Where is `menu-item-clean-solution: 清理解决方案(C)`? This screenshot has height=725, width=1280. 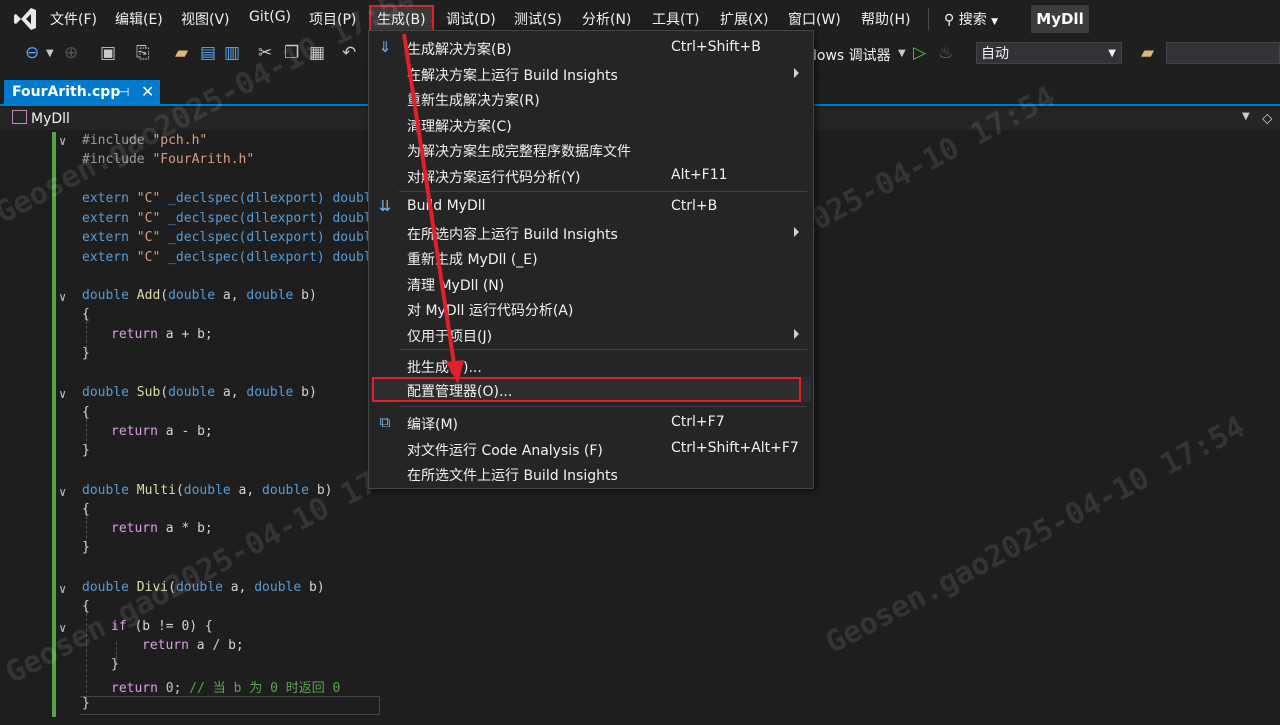
menu-item-clean-solution: 清理解决方案(C) is located at coordinates (591, 124).